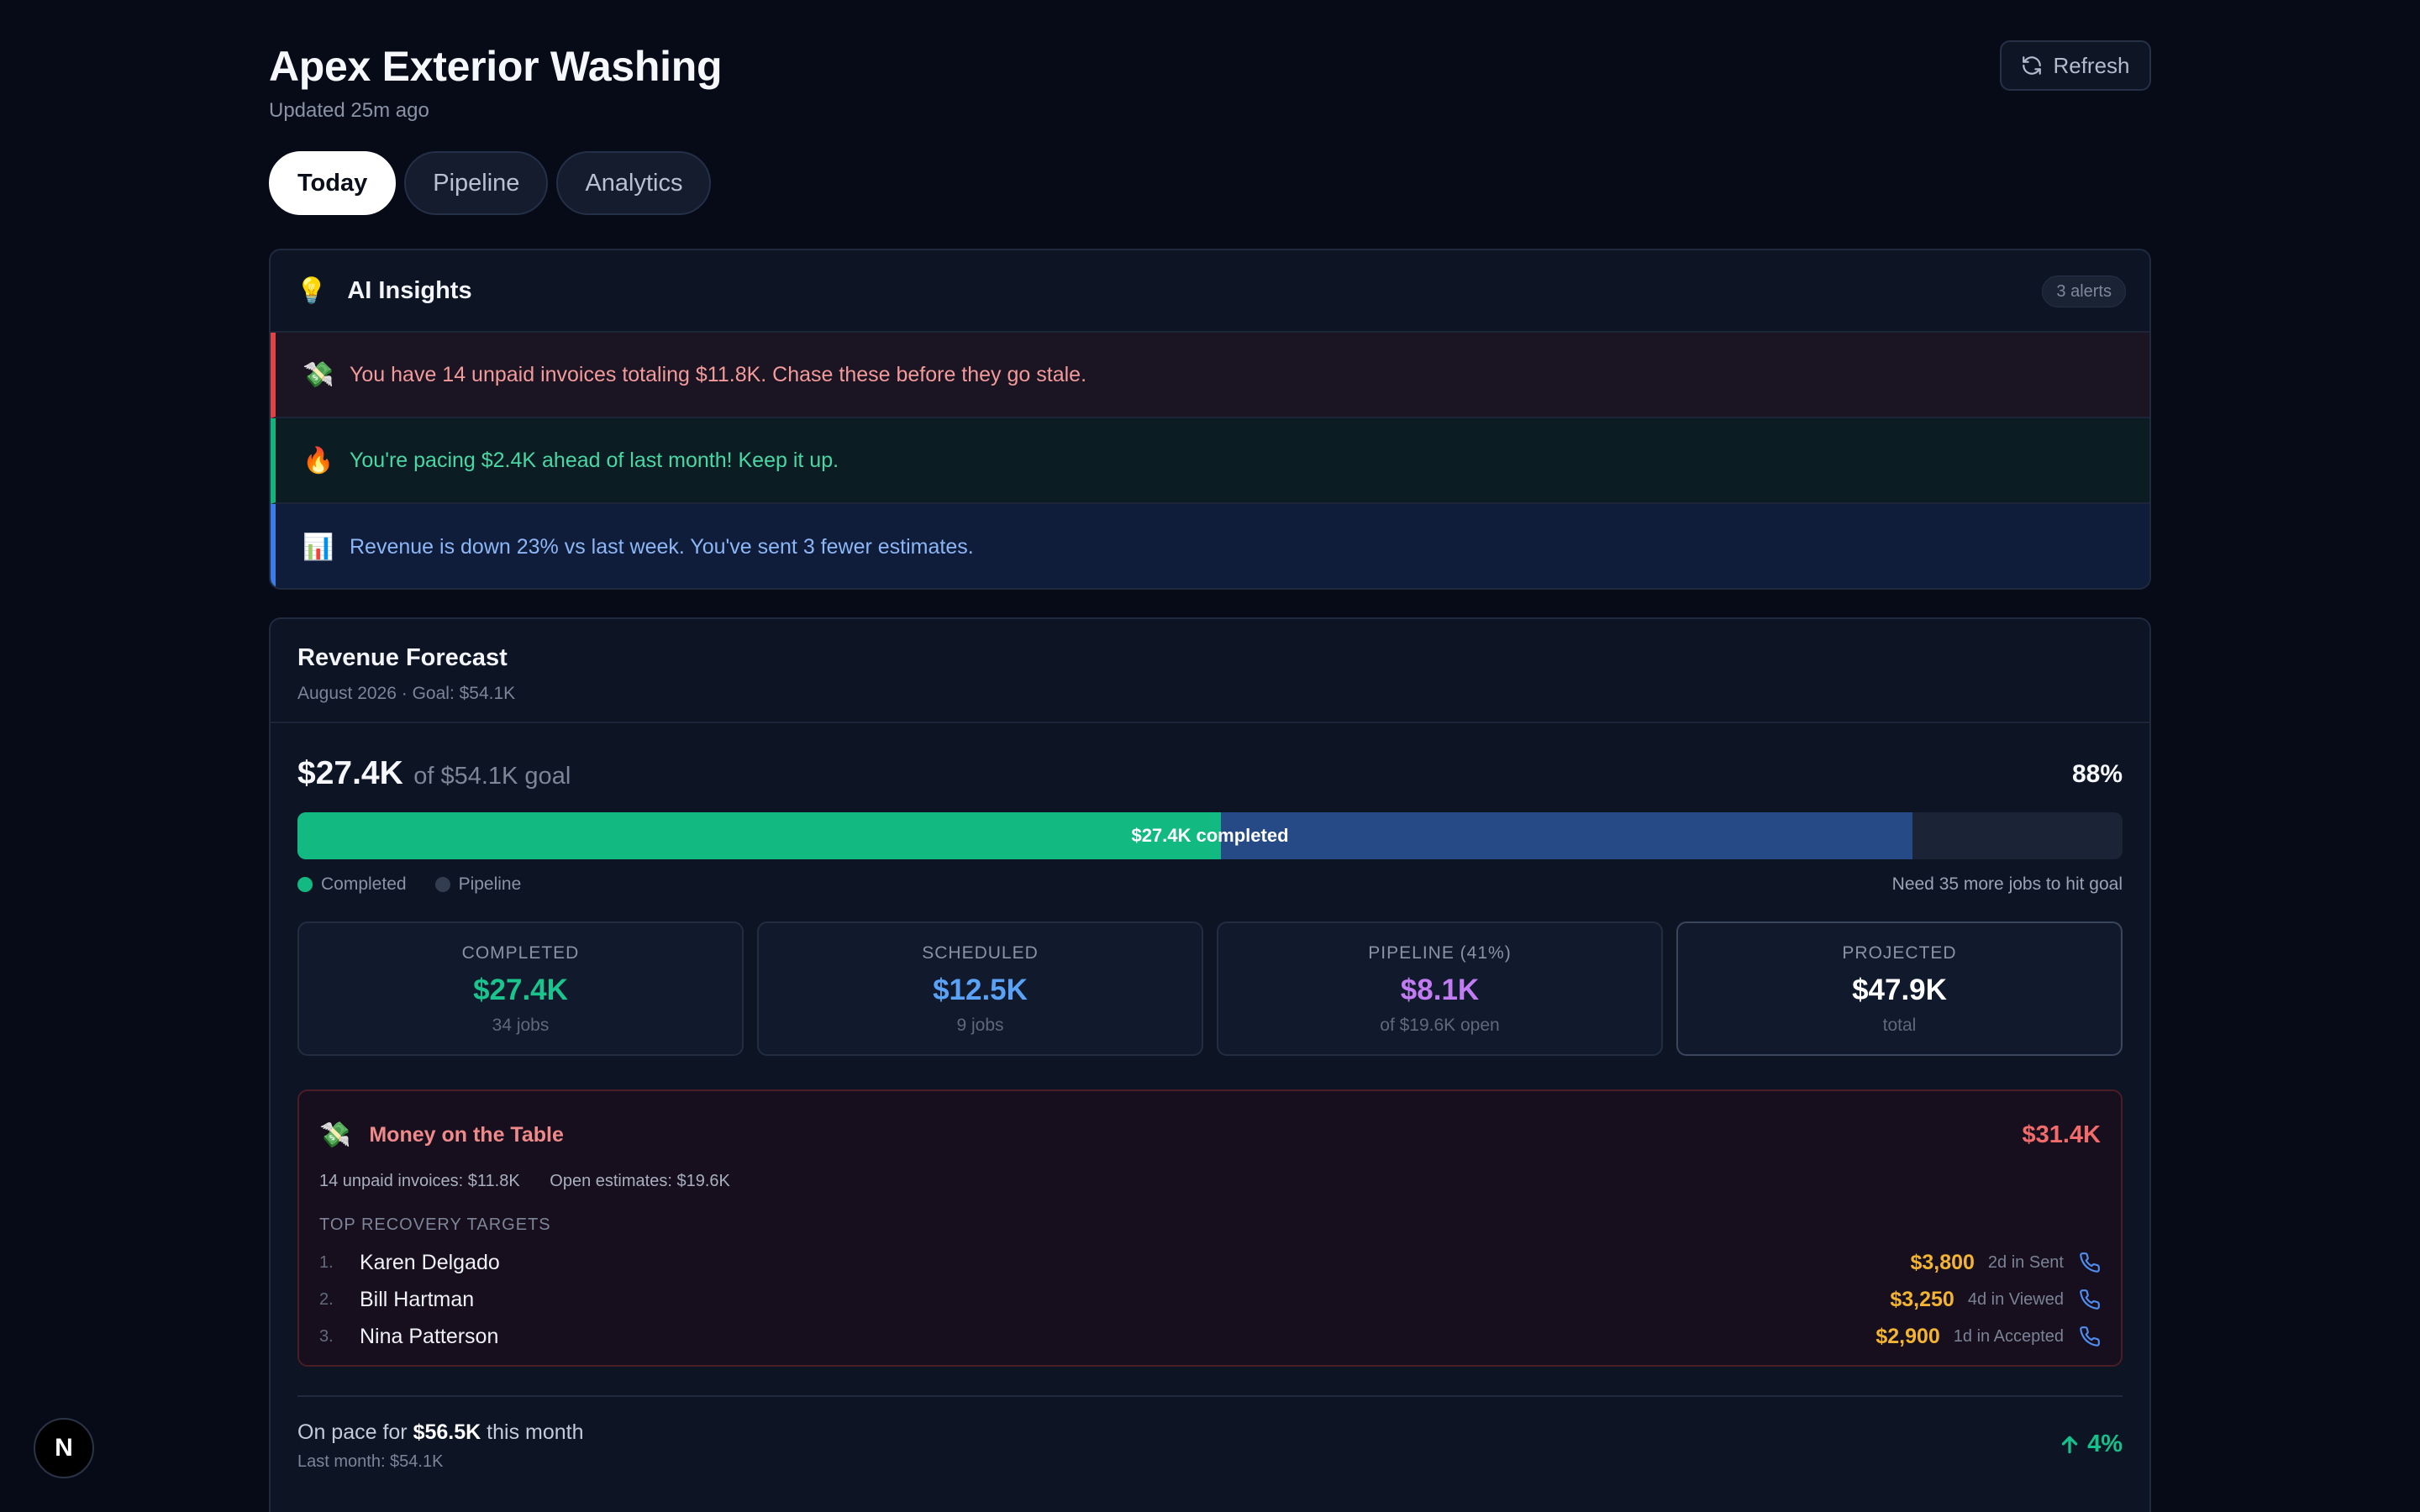 This screenshot has width=2420, height=1512. What do you see at coordinates (492, 776) in the screenshot?
I see `forecast-goal-text: of $54.1K goal` at bounding box center [492, 776].